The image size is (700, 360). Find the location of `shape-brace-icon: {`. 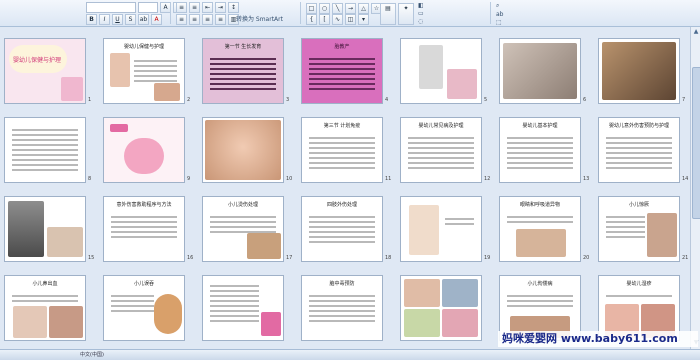

shape-brace-icon: { is located at coordinates (311, 19).